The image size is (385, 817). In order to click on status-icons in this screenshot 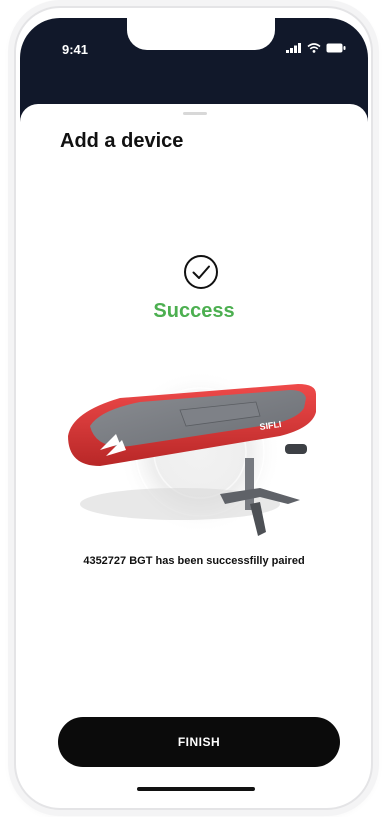, I will do `click(316, 48)`.